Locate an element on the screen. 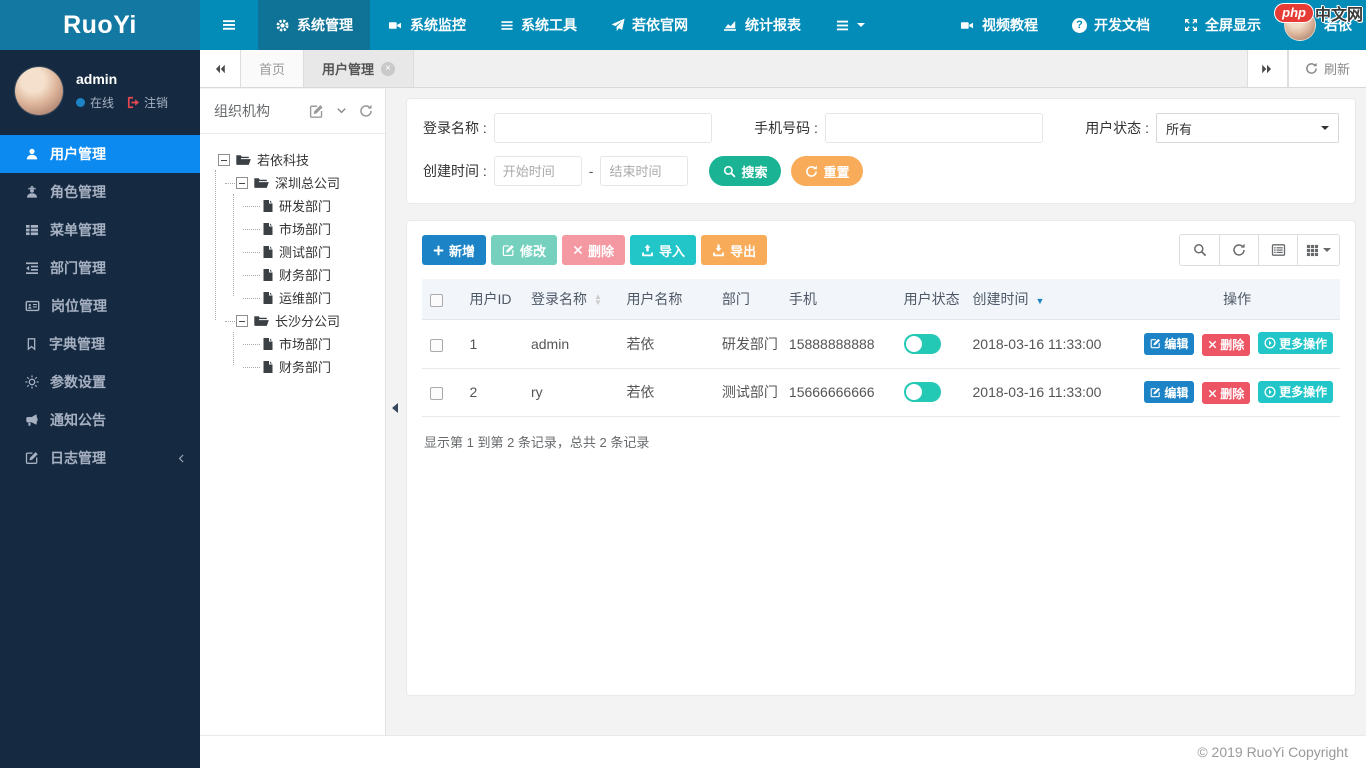 This screenshot has height=768, width=1366. col-create-time: 创建时间 ▼ is located at coordinates (1049, 299).